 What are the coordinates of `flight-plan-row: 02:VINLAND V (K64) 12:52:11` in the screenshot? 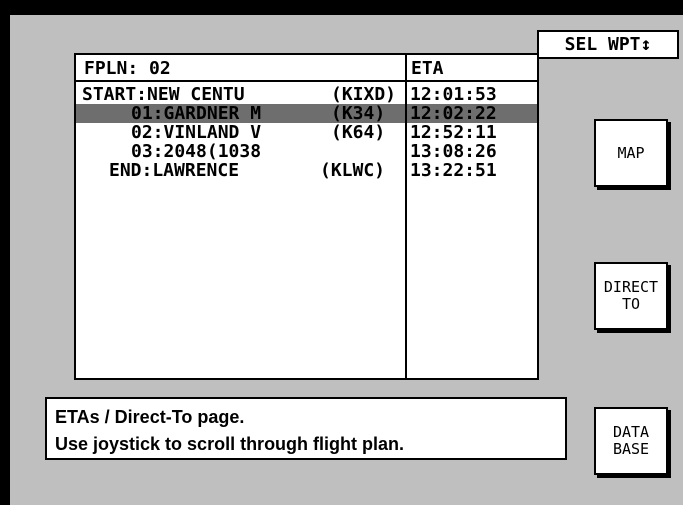 It's located at (306, 132).